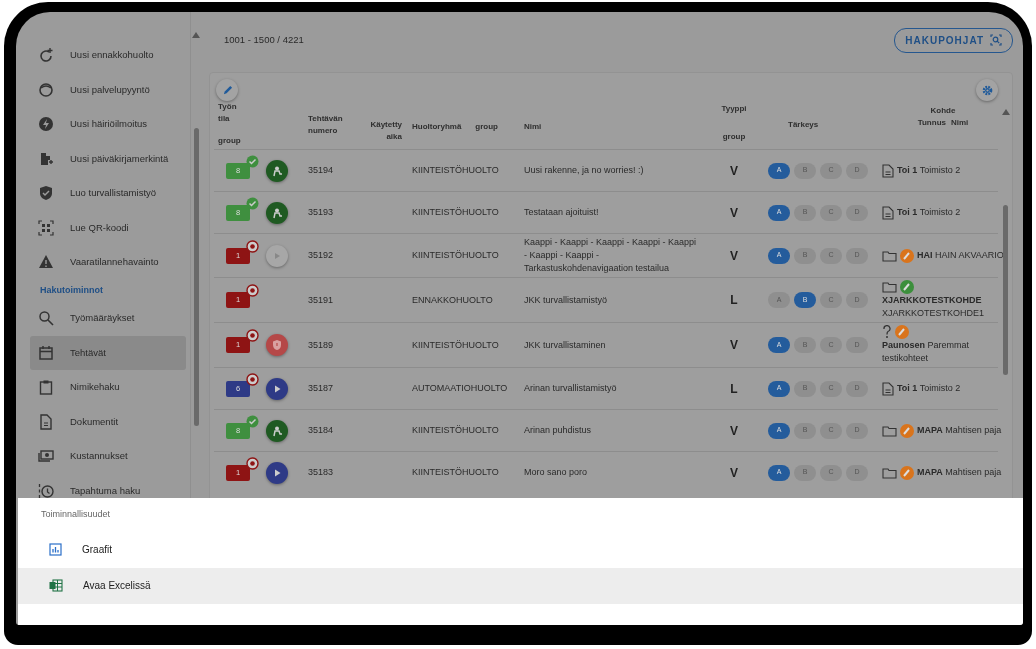  I want to click on sidebar-item: Lue QR-koodi, so click(108, 227).